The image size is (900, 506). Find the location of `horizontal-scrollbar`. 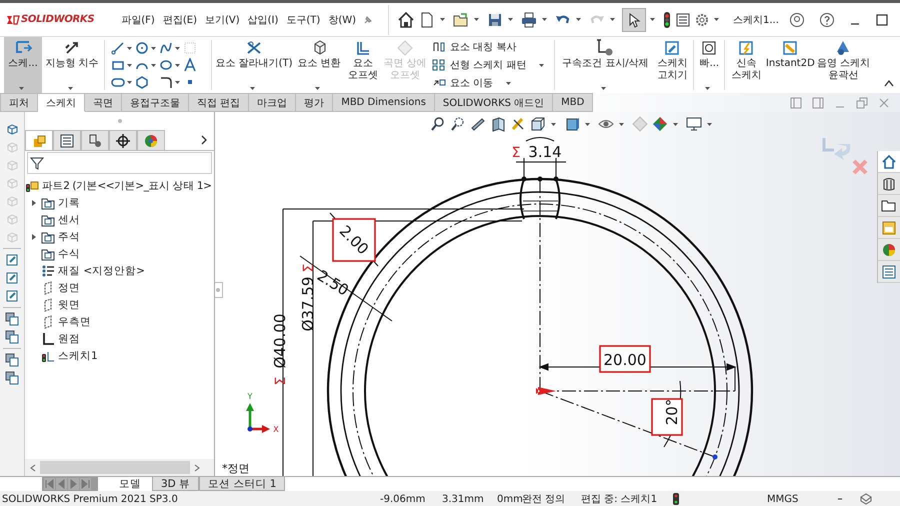

horizontal-scrollbar is located at coordinates (119, 467).